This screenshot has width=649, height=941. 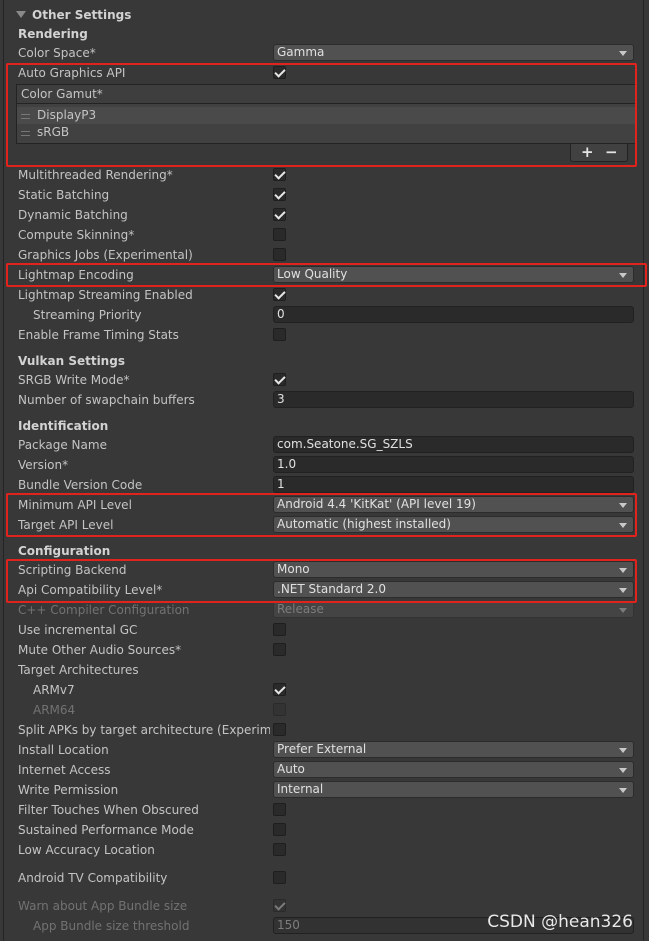 What do you see at coordinates (279, 849) in the screenshot?
I see `low-accuracy-checkbox` at bounding box center [279, 849].